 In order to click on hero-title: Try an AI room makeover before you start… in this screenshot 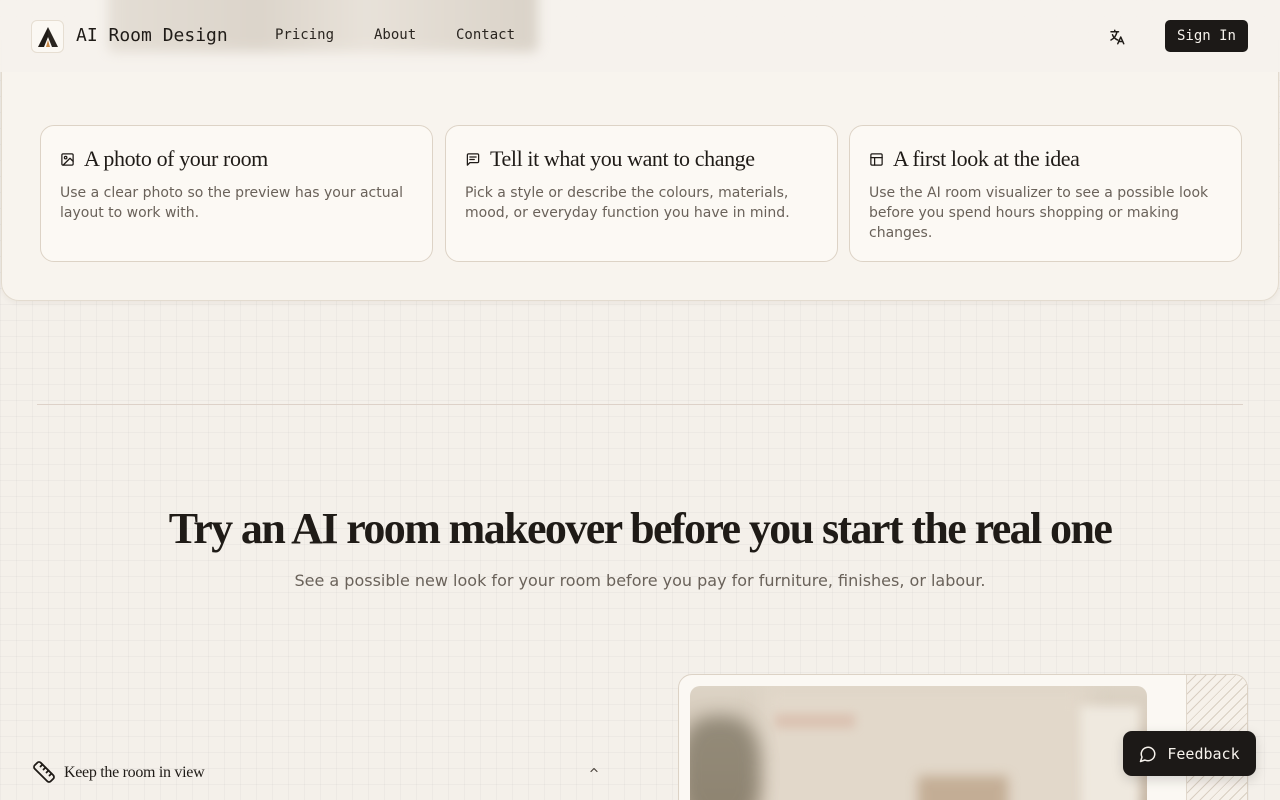, I will do `click(640, 528)`.